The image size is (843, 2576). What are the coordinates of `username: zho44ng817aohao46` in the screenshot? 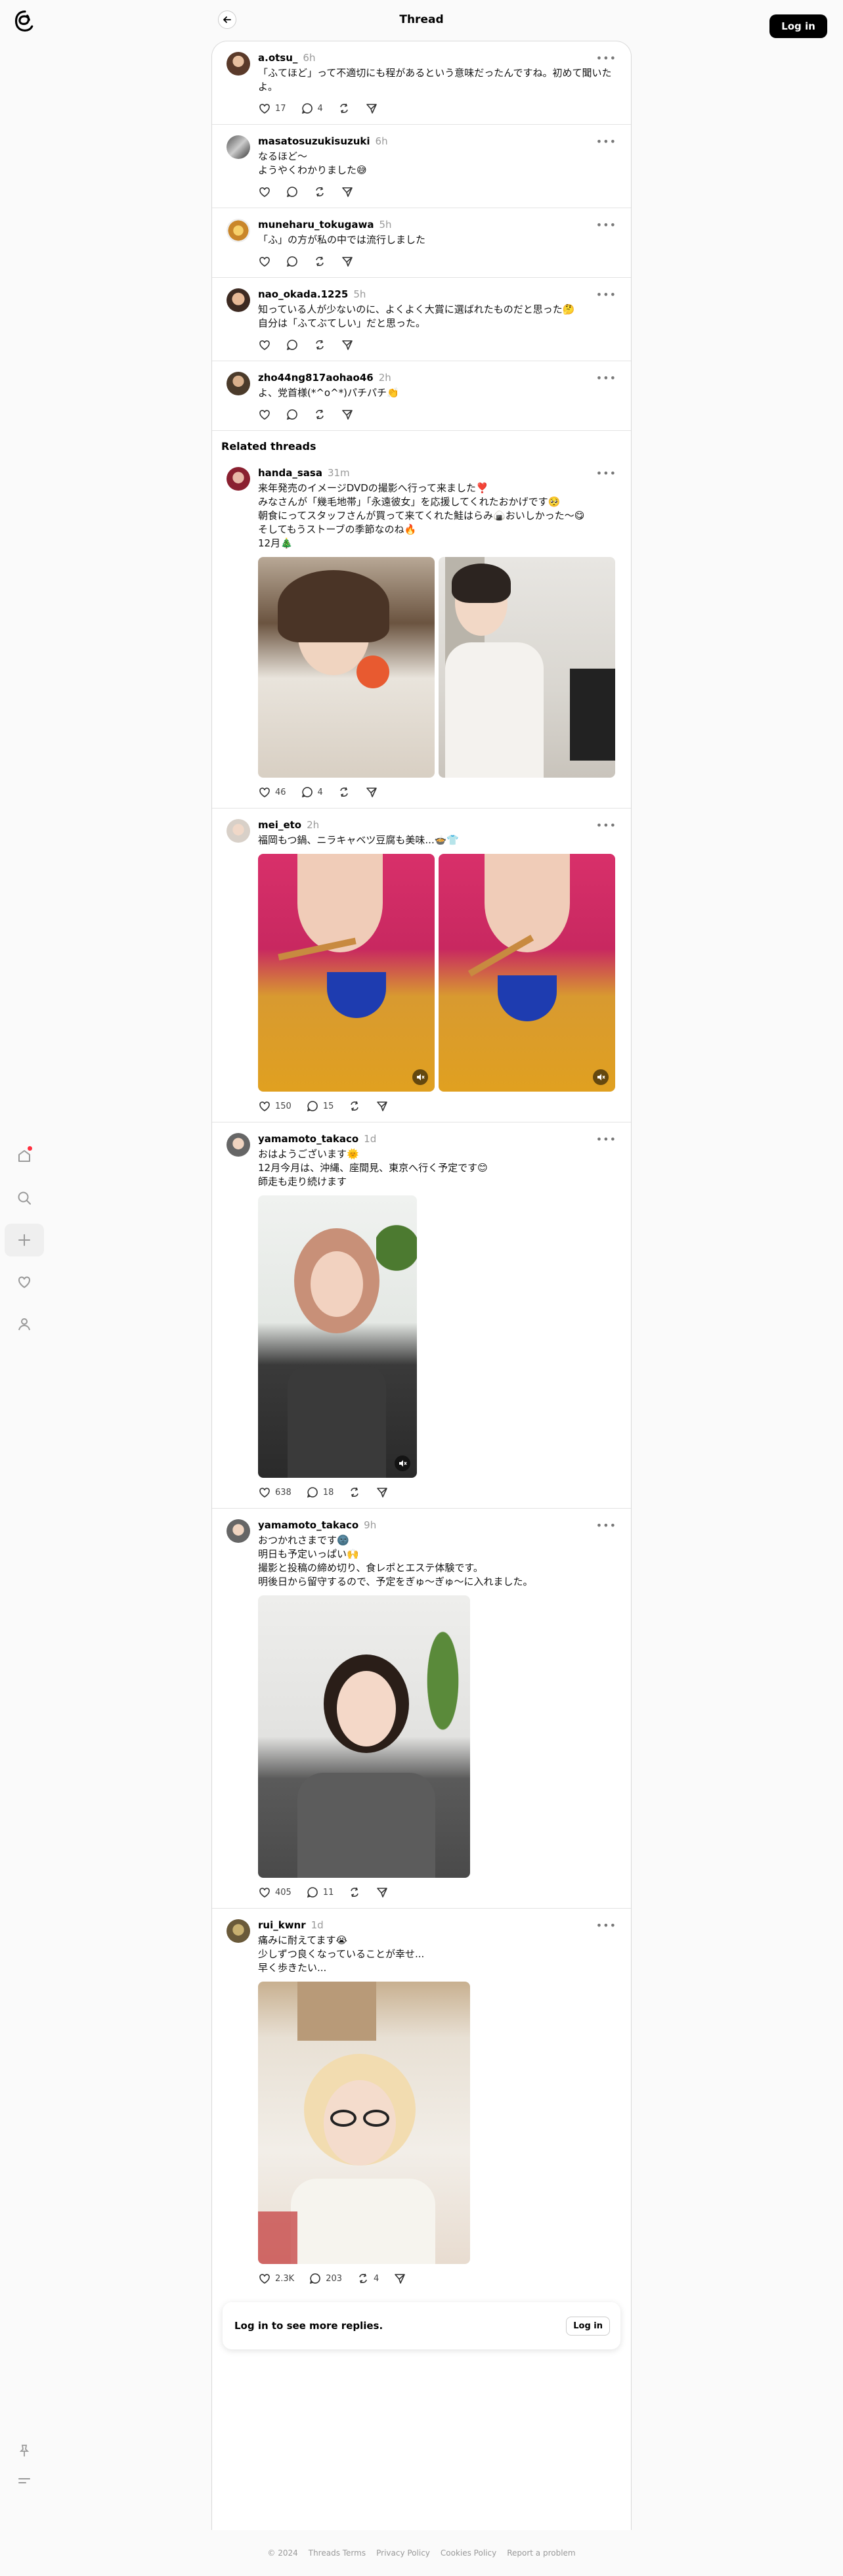 It's located at (316, 378).